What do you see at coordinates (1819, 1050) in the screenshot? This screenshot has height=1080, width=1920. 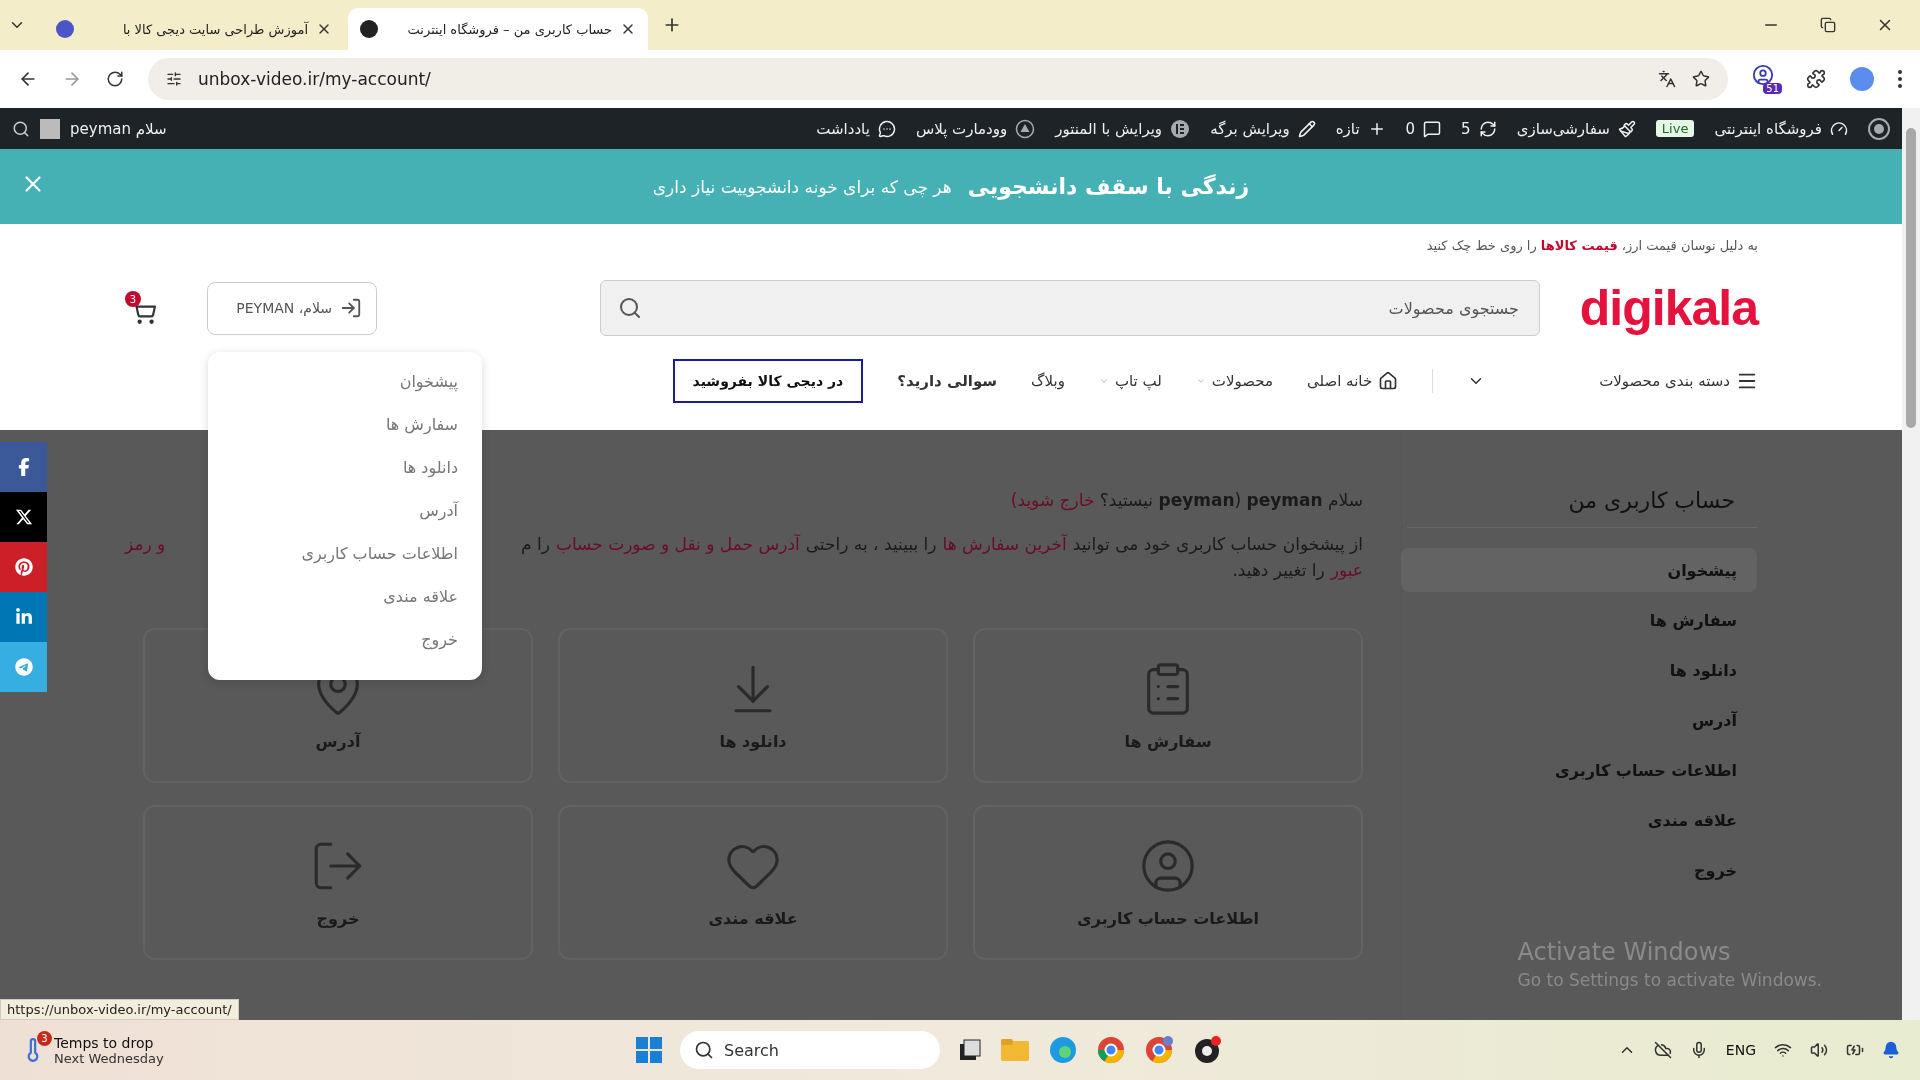 I see `volume-icon` at bounding box center [1819, 1050].